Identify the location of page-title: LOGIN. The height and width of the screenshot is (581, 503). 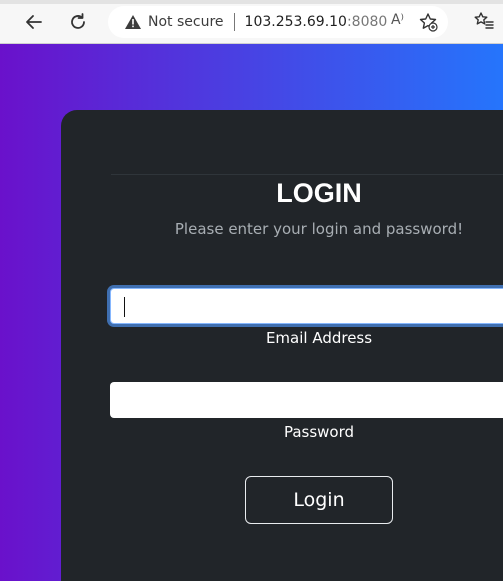
(319, 193).